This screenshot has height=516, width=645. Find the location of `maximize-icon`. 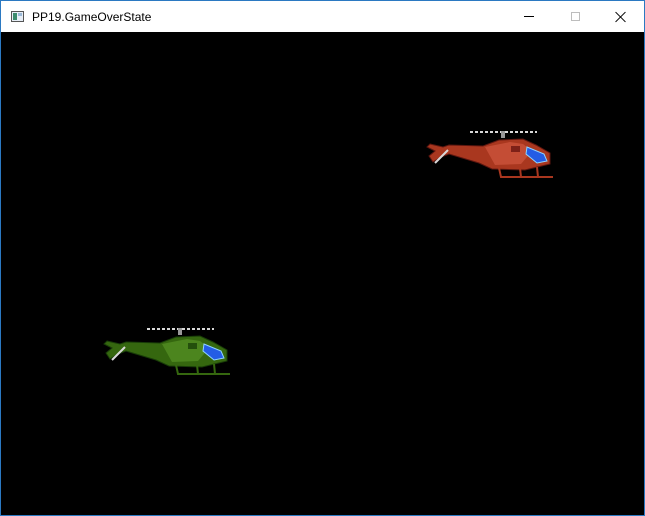

maximize-icon is located at coordinates (575, 16).